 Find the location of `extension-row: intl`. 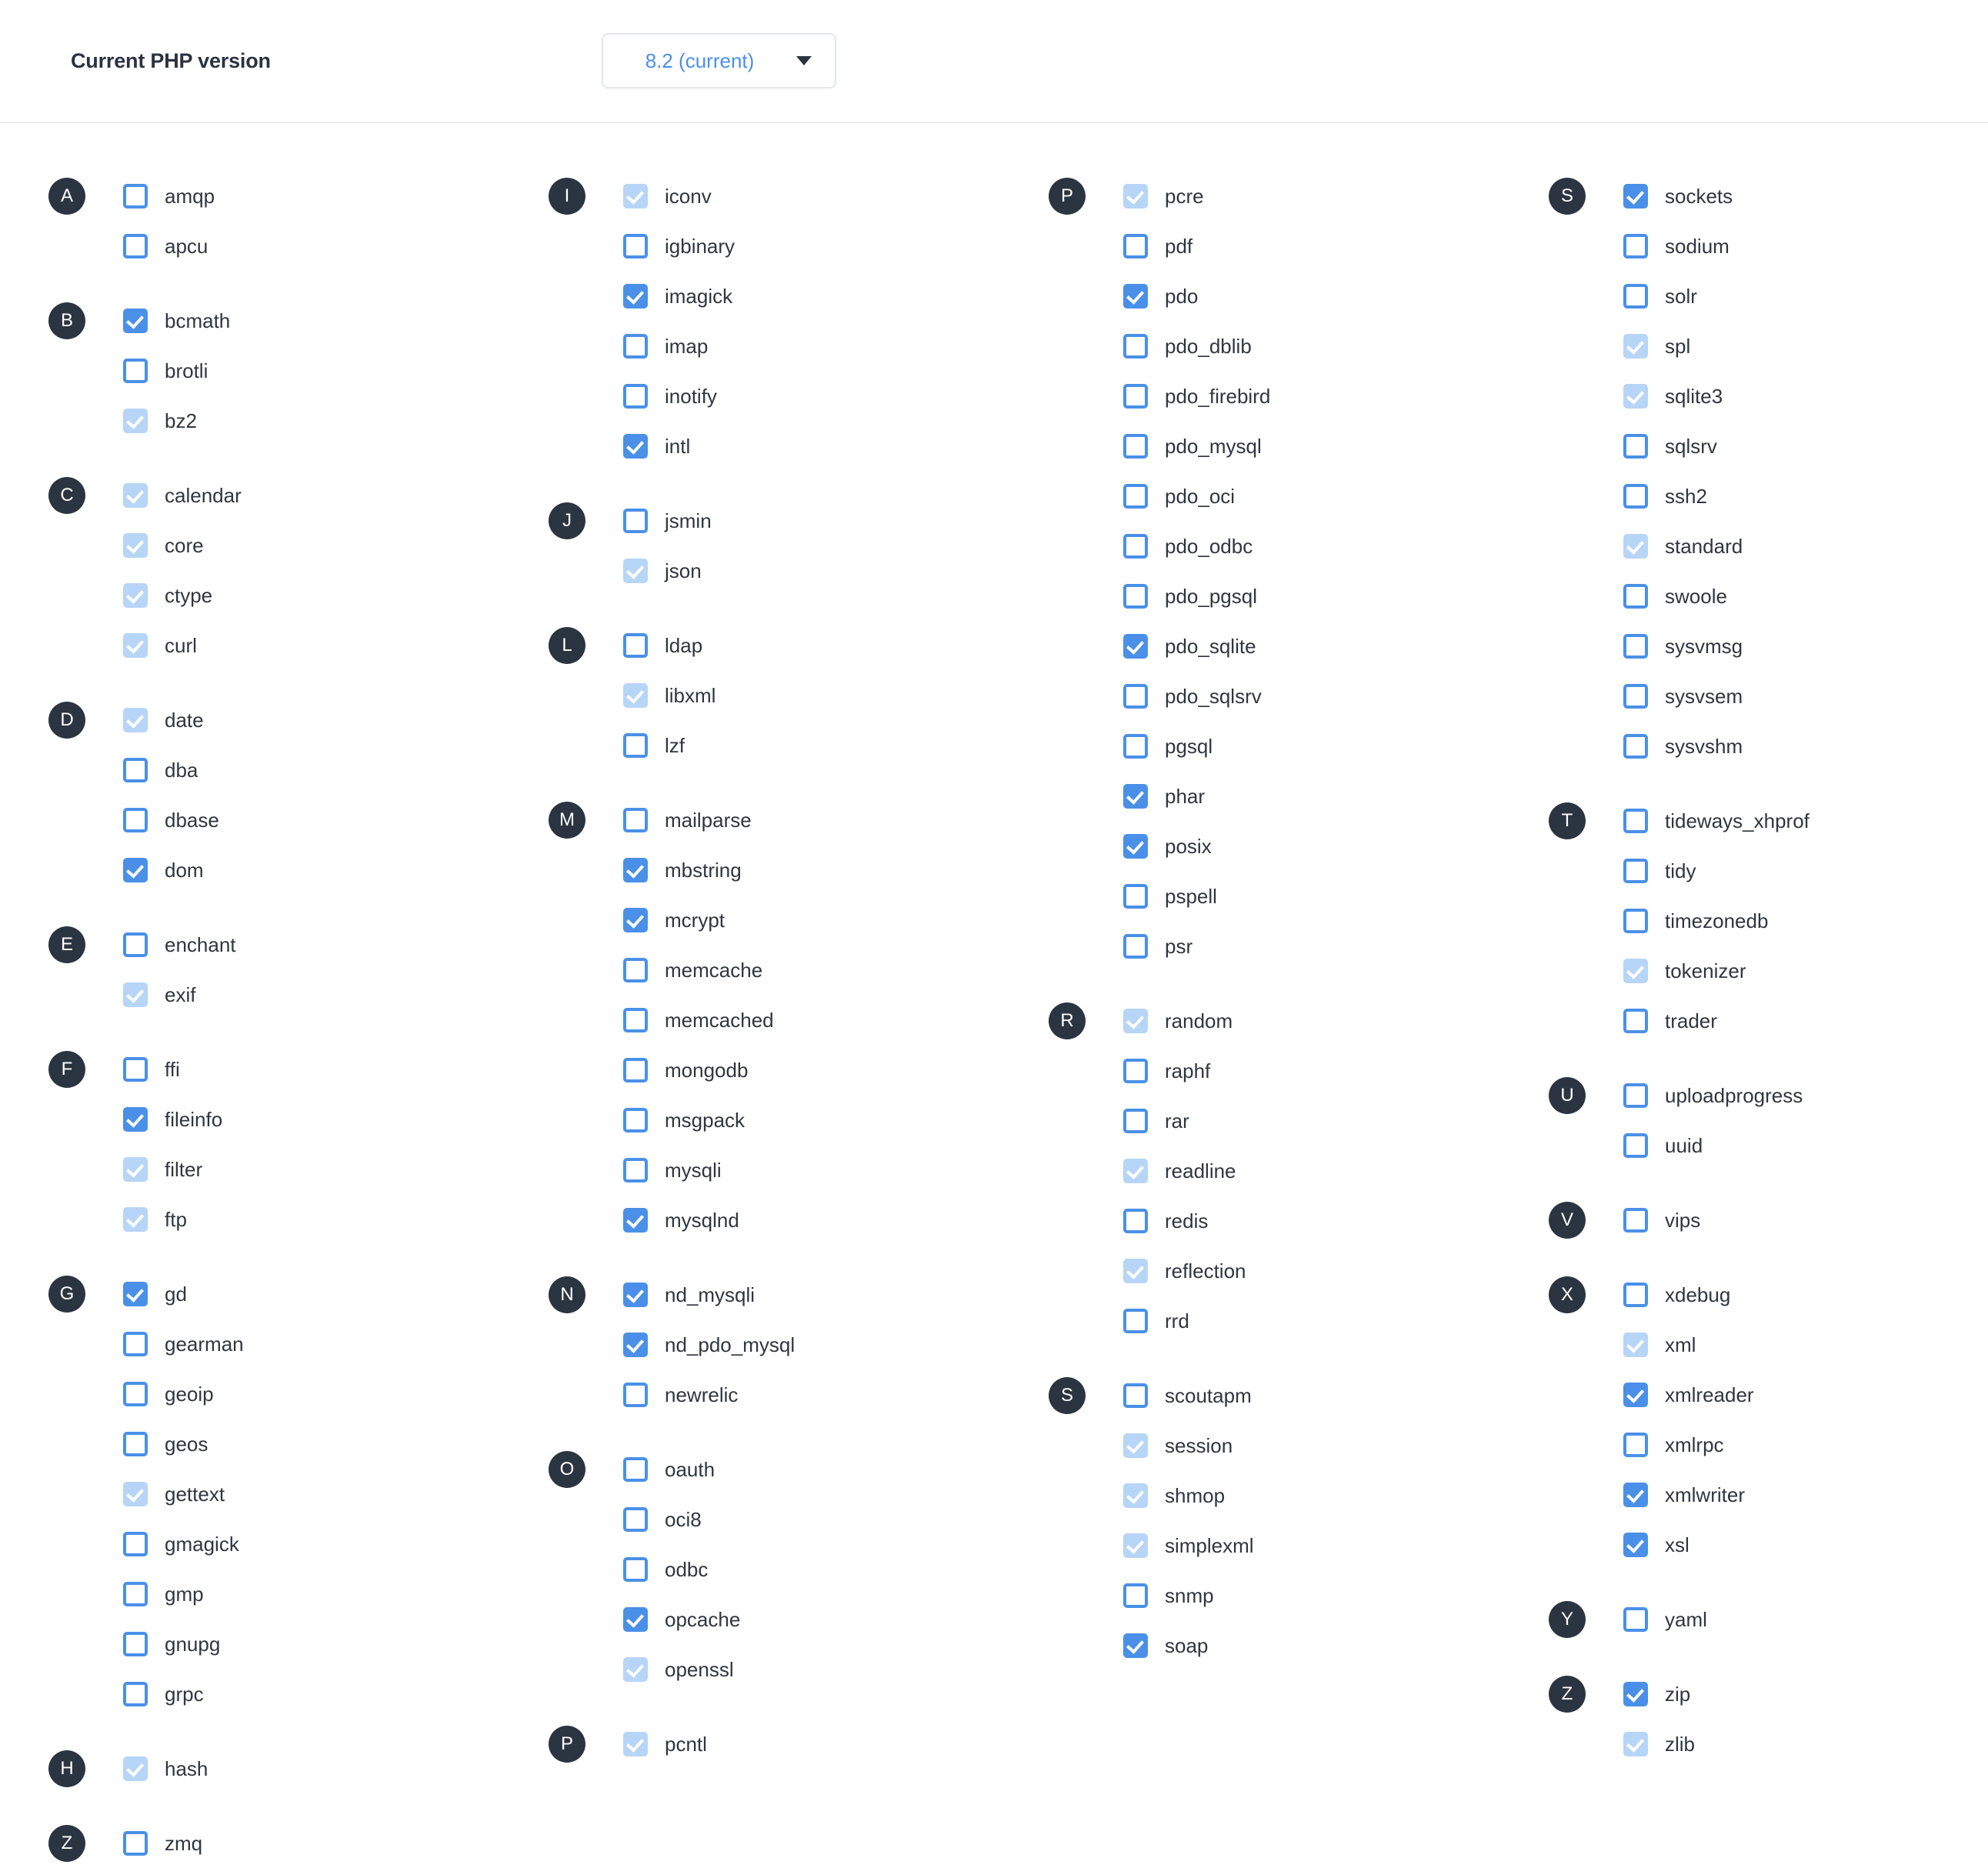

extension-row: intl is located at coordinates (770, 446).